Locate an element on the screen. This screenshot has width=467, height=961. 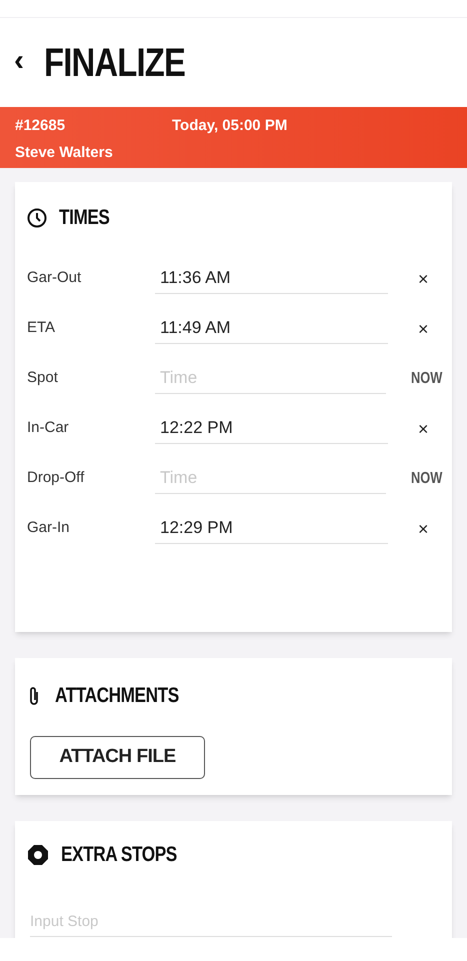
time-label: In-Car is located at coordinates (48, 428).